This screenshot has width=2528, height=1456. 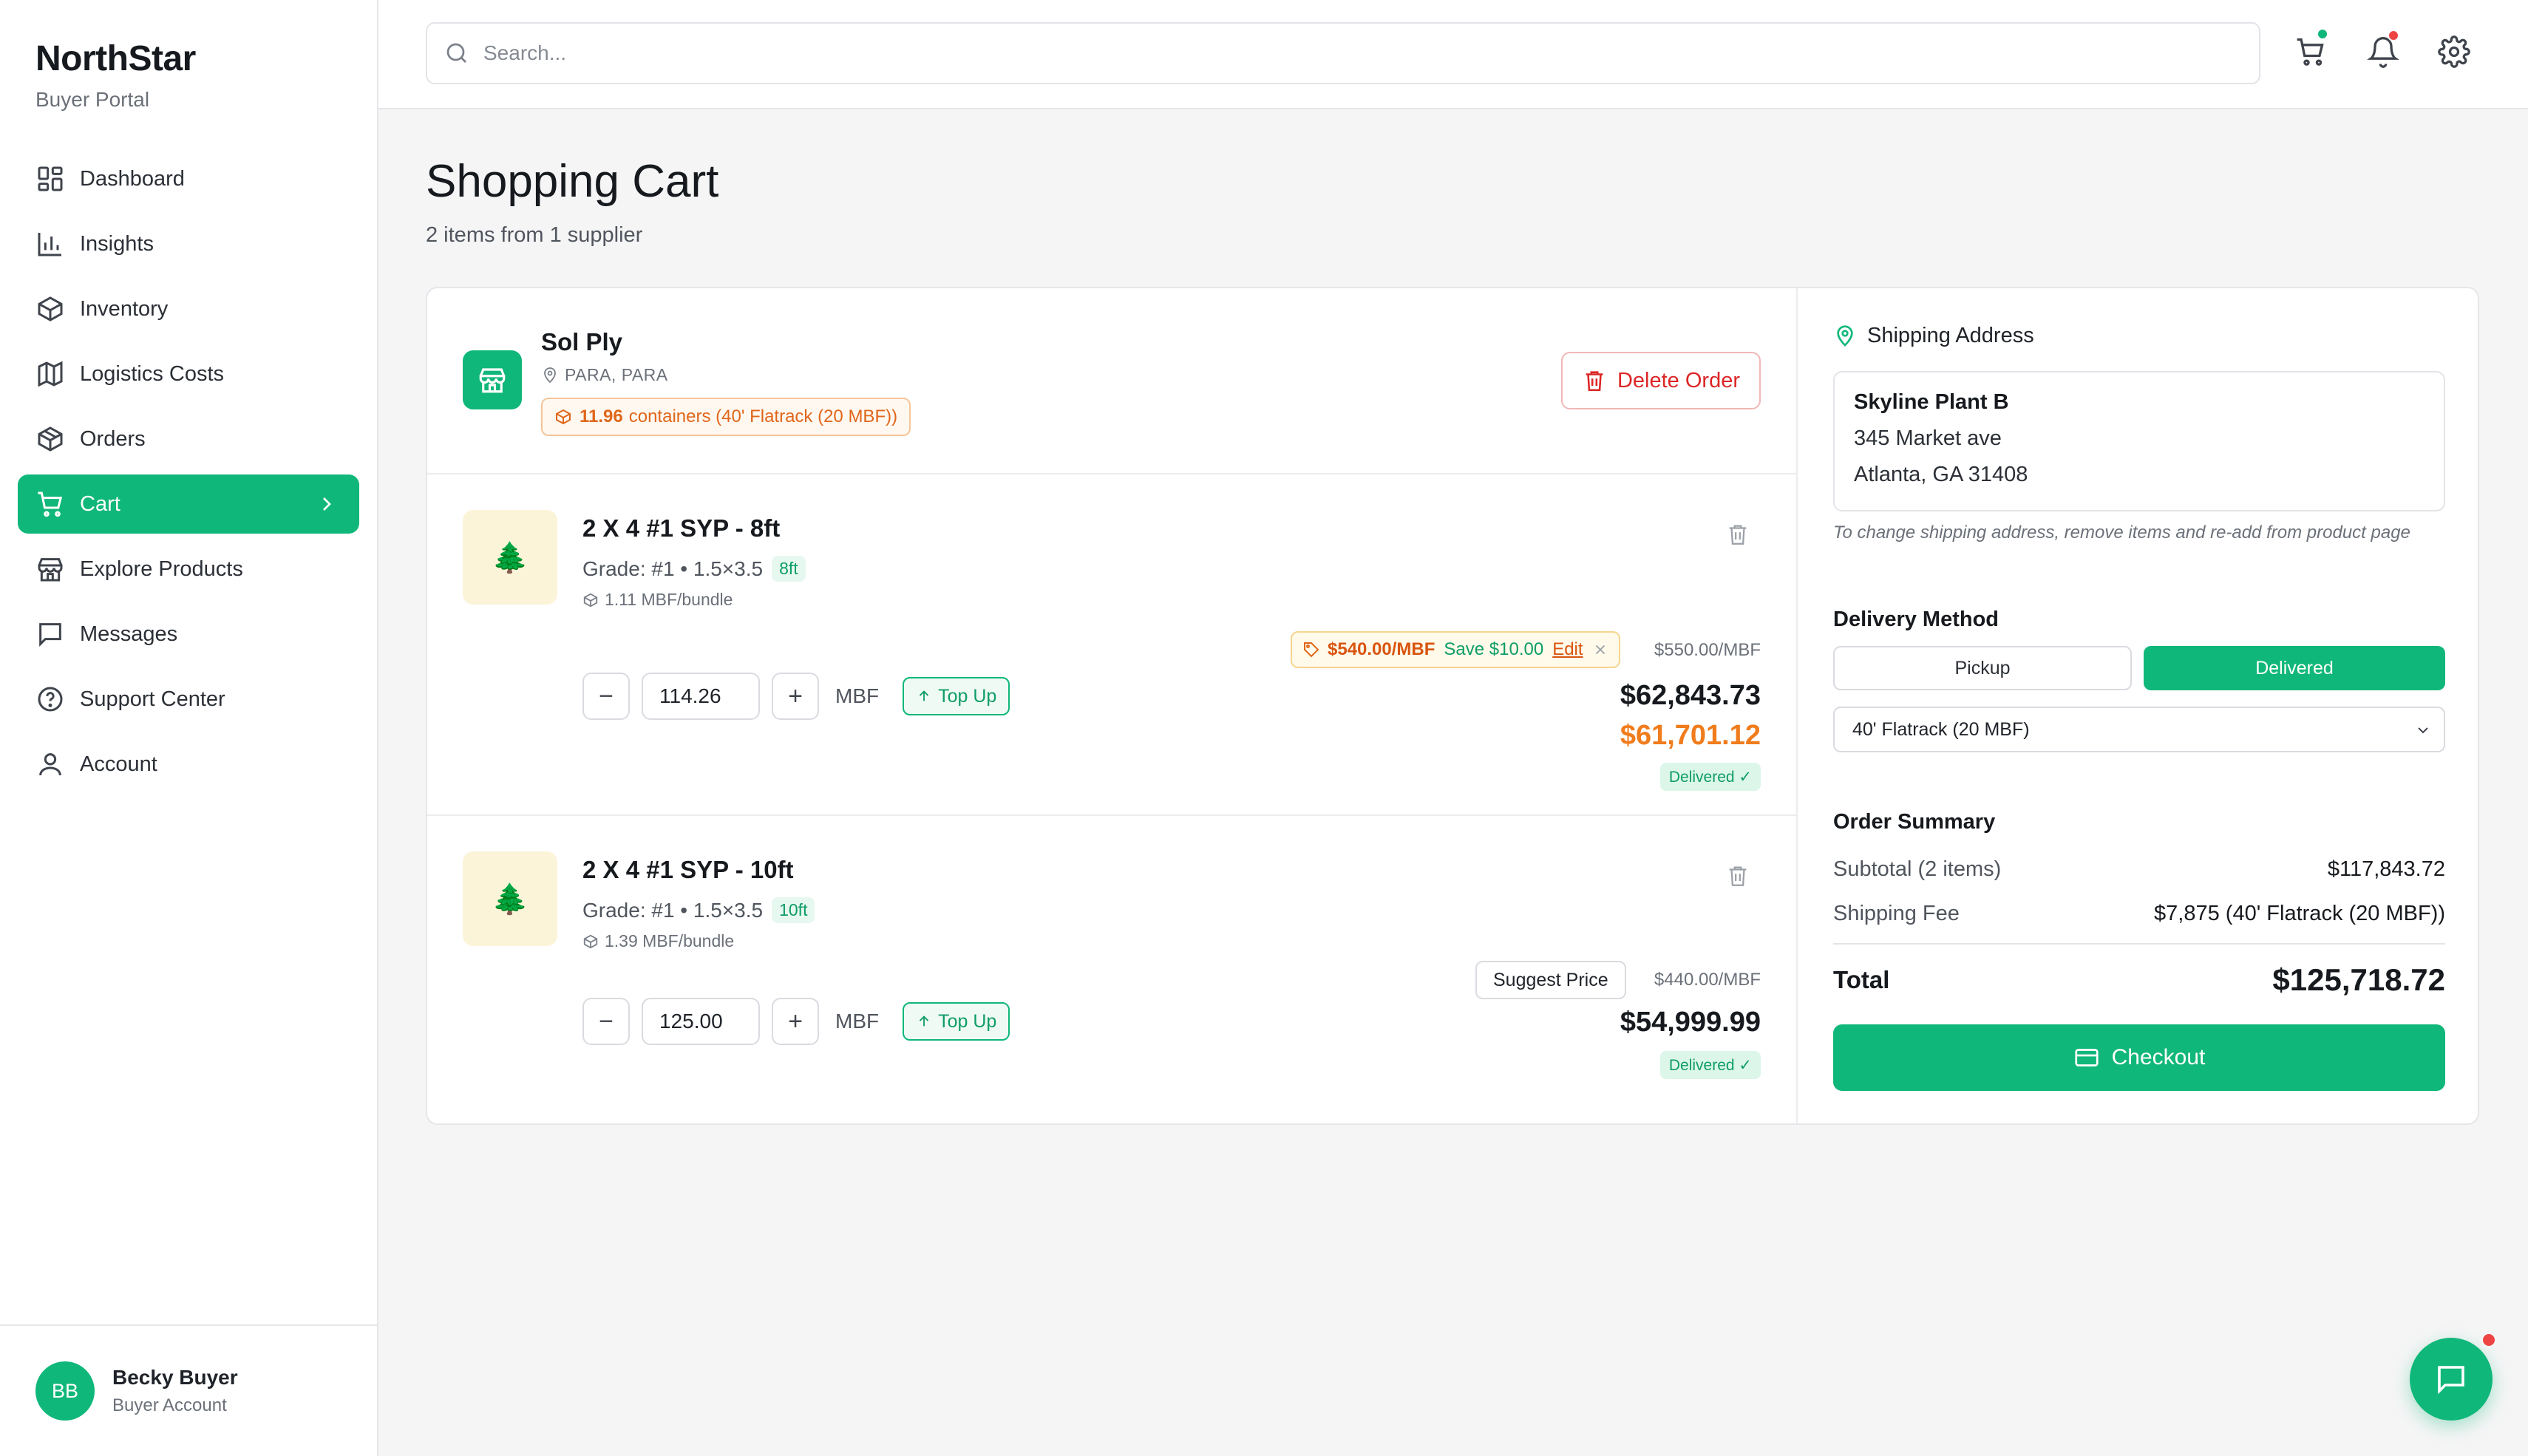 What do you see at coordinates (50, 635) in the screenshot?
I see `message-icon` at bounding box center [50, 635].